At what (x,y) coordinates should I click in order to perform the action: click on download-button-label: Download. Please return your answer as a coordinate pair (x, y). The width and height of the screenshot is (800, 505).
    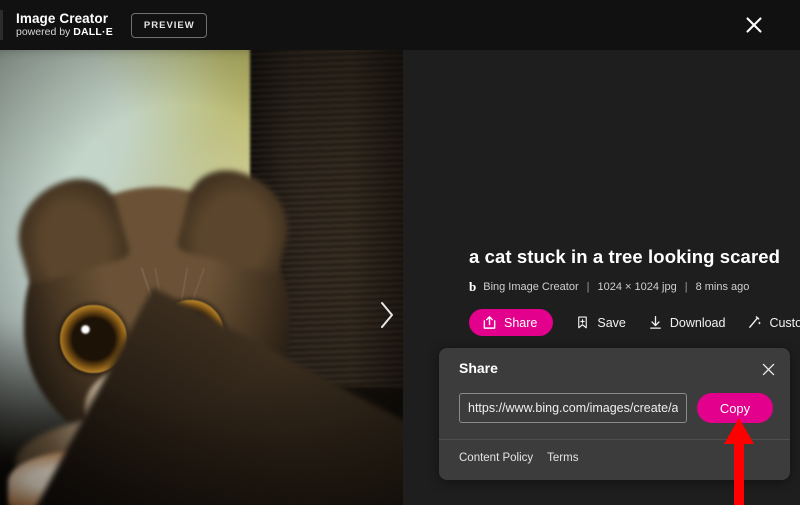
    Looking at the image, I should click on (697, 322).